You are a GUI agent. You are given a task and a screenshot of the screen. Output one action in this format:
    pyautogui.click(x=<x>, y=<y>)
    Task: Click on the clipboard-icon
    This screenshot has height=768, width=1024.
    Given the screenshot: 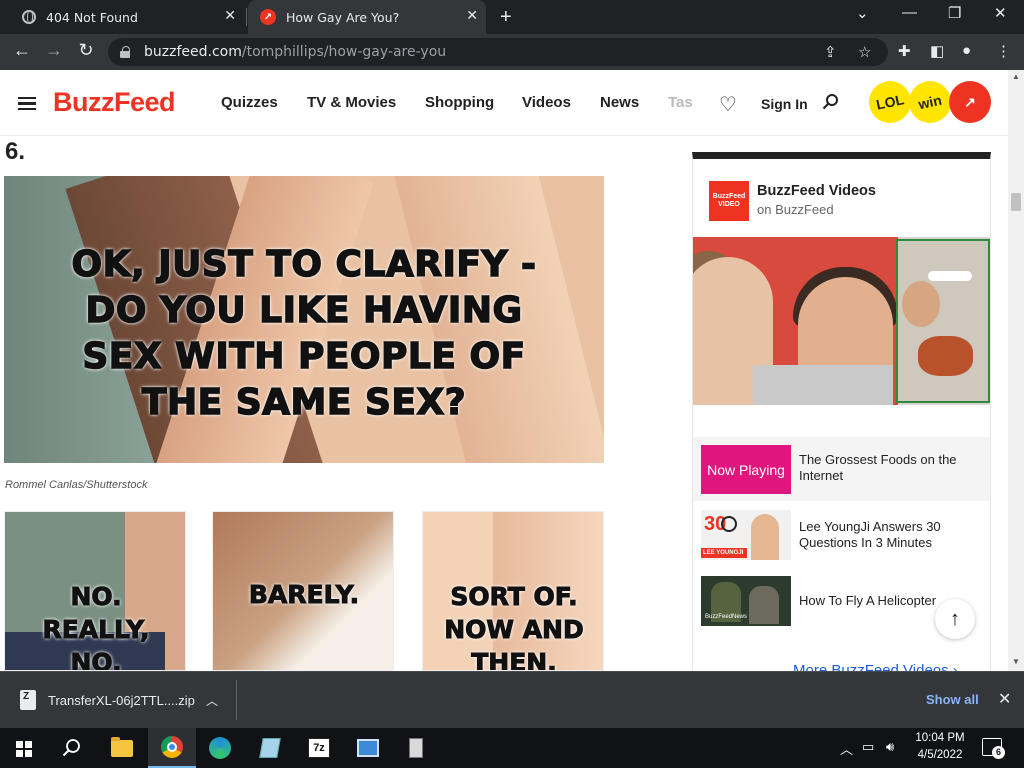 What is the action you would take?
    pyautogui.click(x=416, y=748)
    